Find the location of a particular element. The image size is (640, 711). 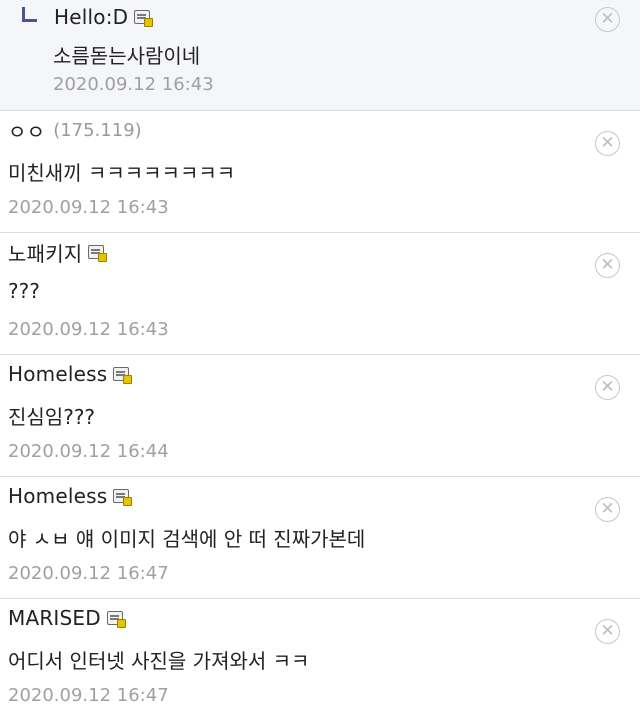

comment-meta: MARISED is located at coordinates (67, 618).